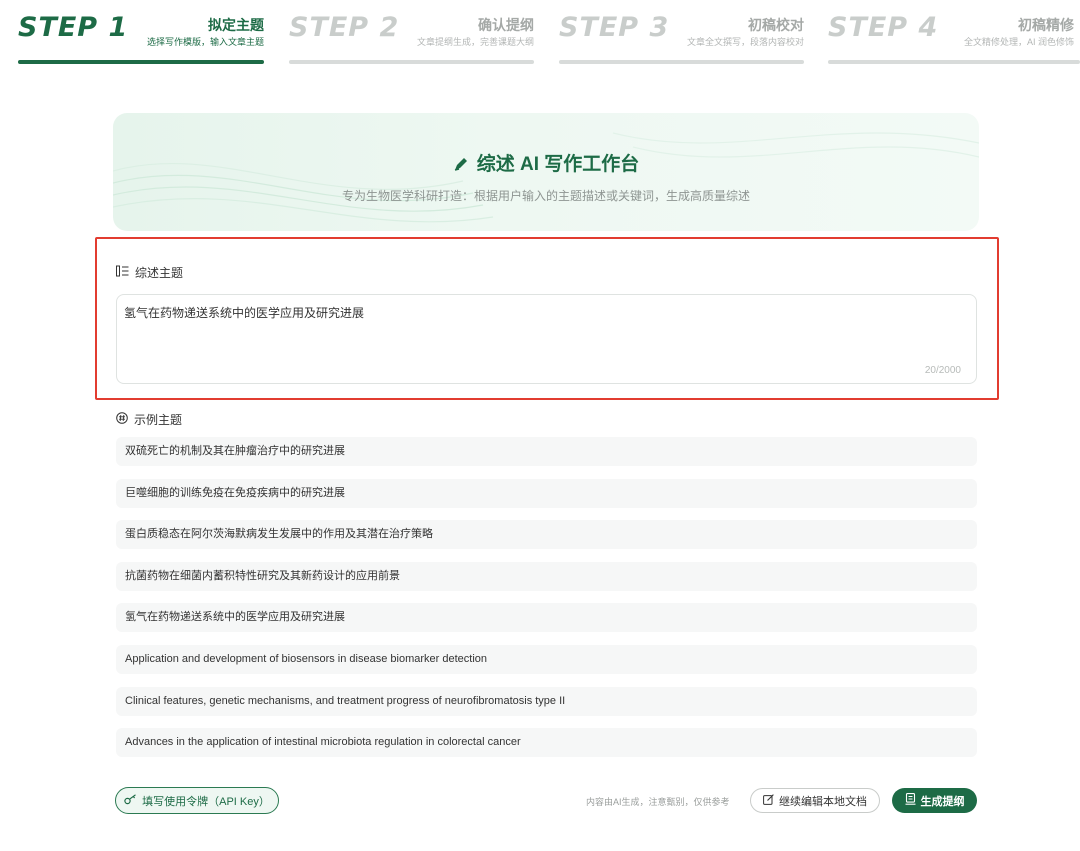 The width and height of the screenshot is (1080, 851). What do you see at coordinates (768, 800) in the screenshot?
I see `edit-icon` at bounding box center [768, 800].